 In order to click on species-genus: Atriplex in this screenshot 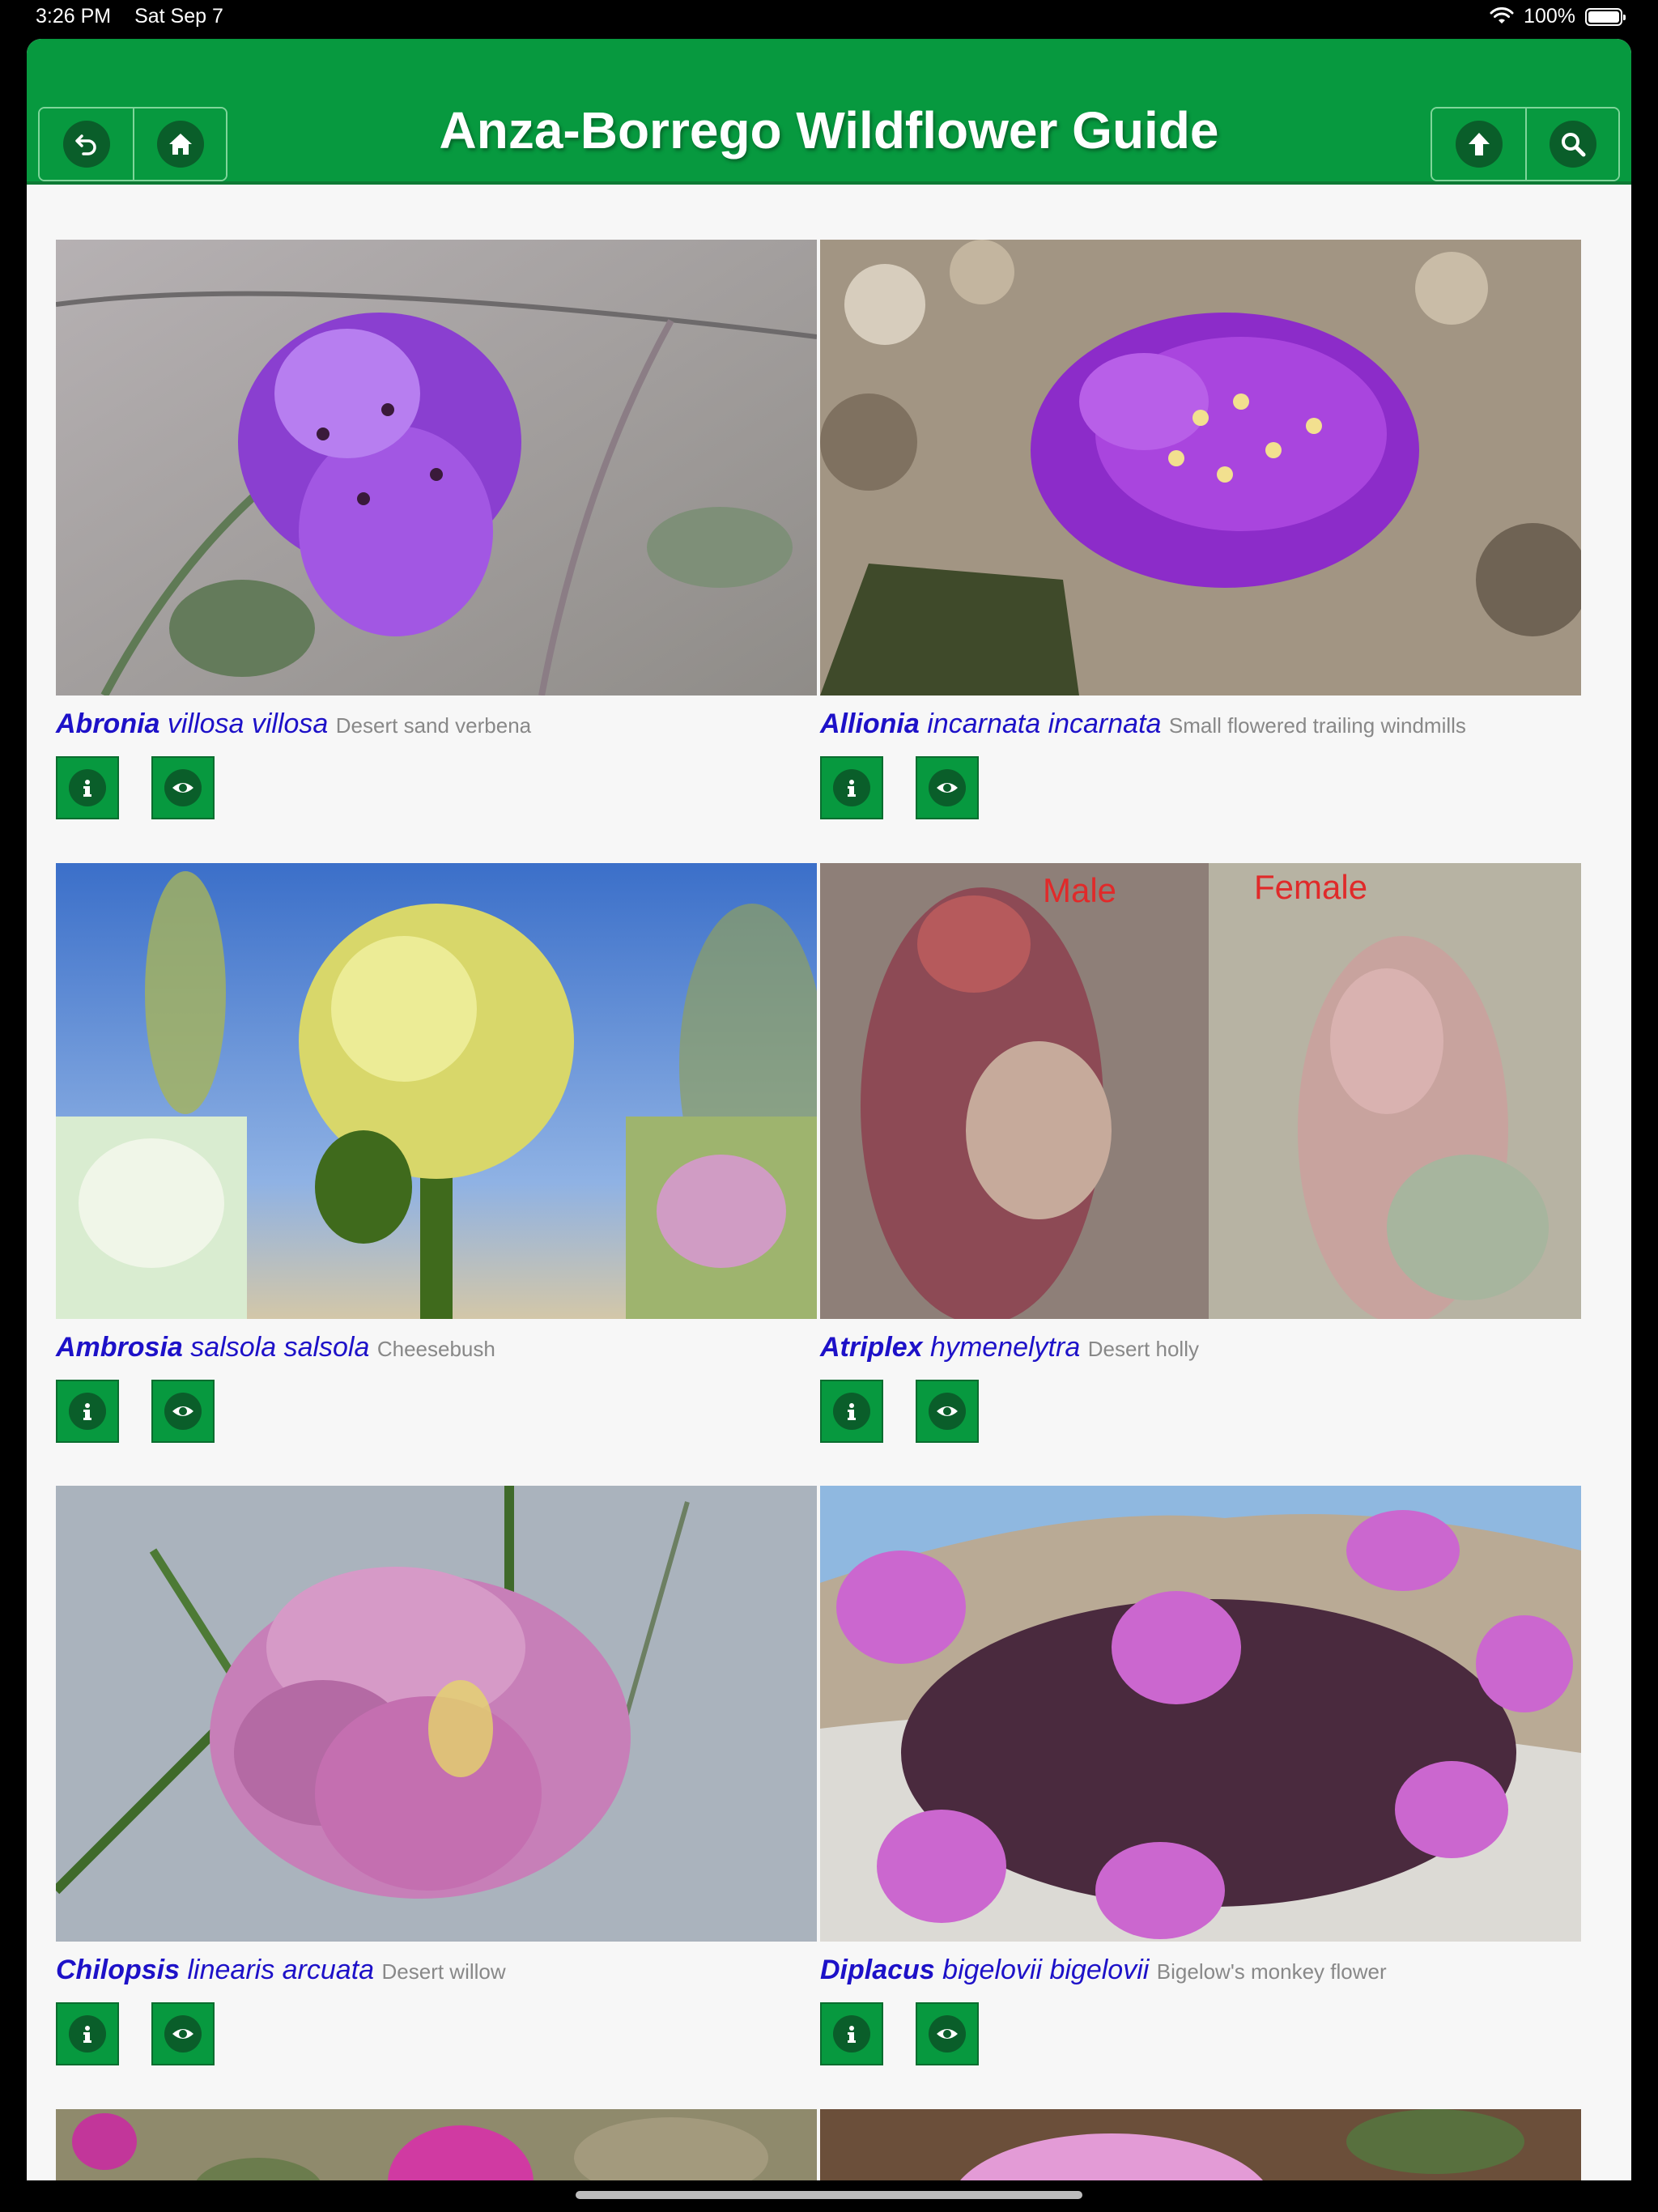, I will do `click(871, 1347)`.